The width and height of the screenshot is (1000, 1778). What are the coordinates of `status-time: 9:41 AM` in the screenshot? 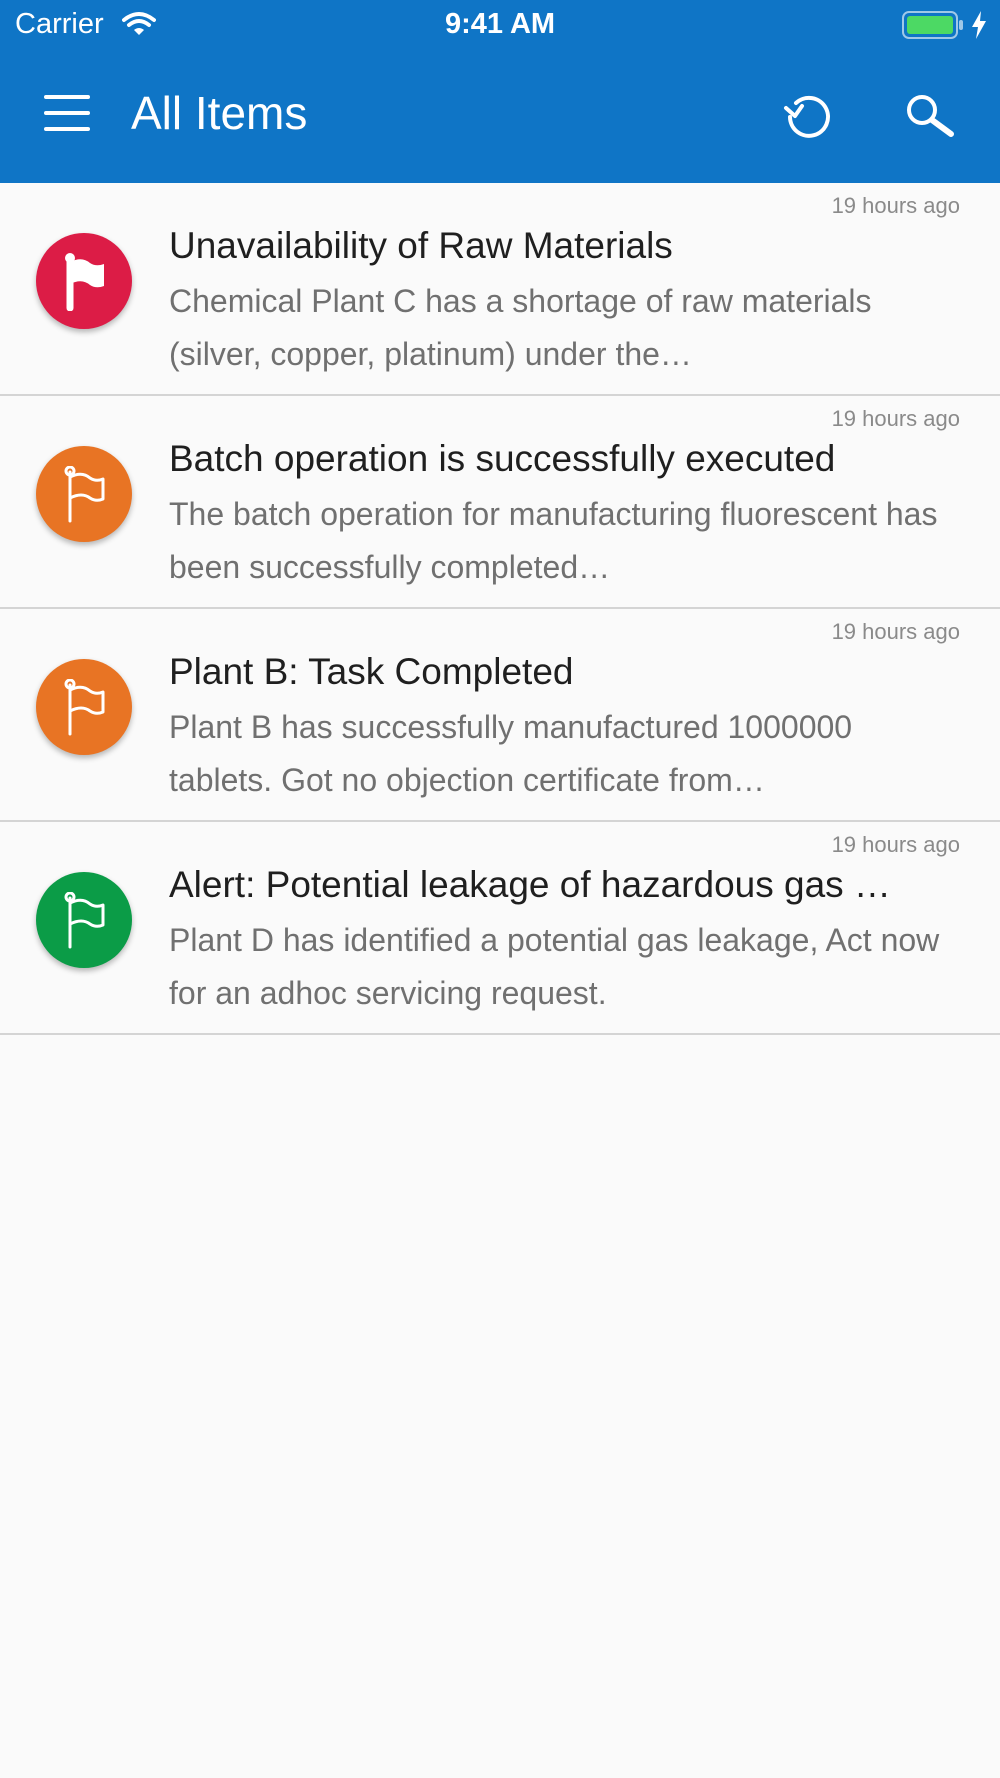 It's located at (500, 24).